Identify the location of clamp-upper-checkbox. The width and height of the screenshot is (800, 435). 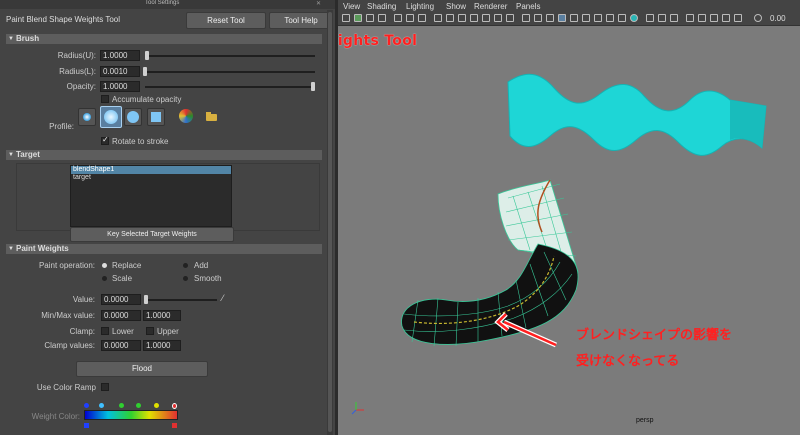
(150, 331).